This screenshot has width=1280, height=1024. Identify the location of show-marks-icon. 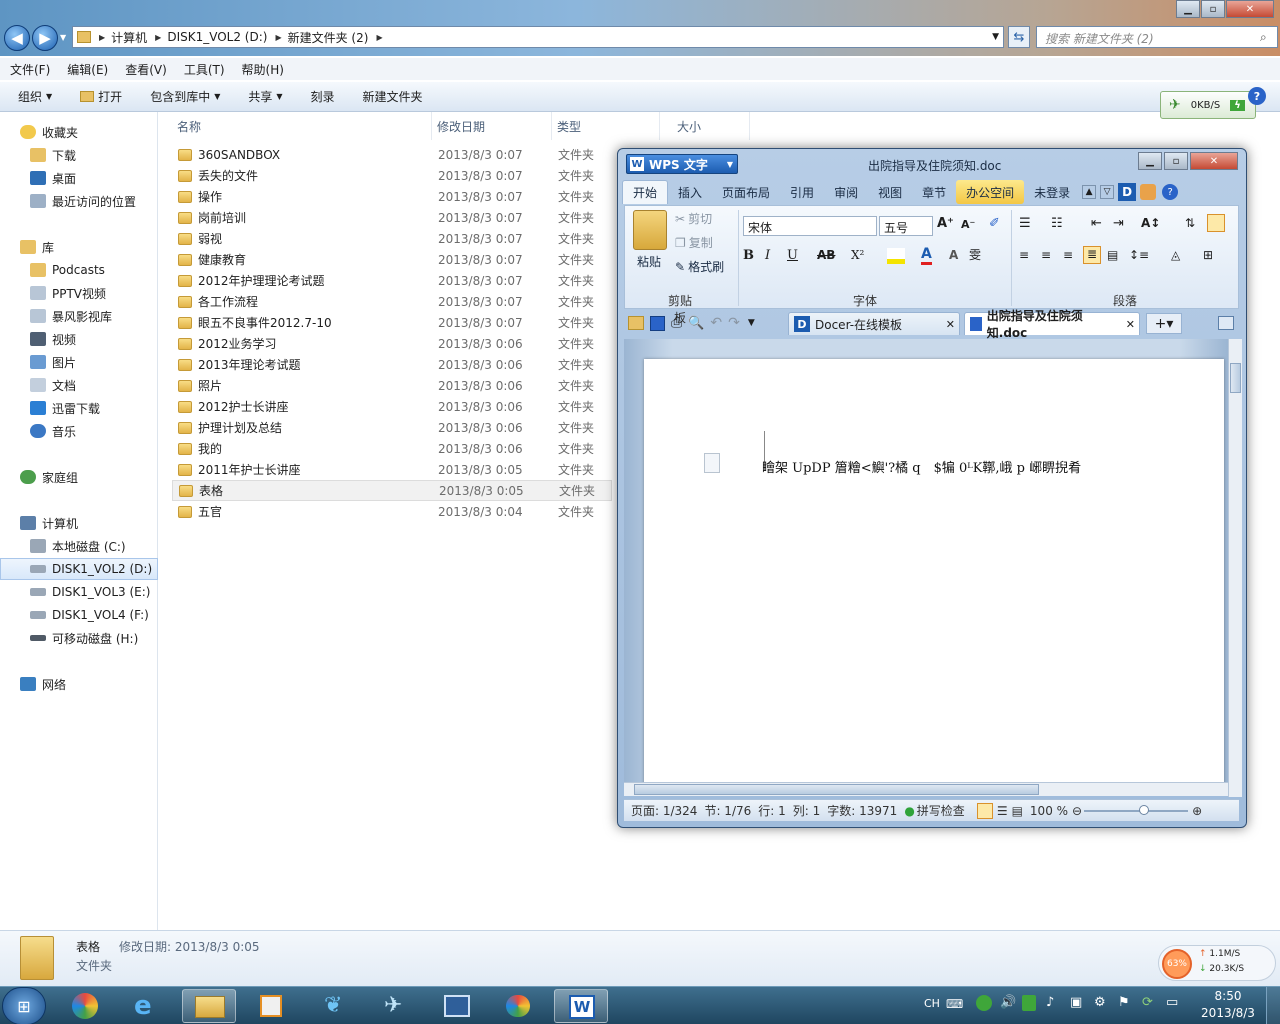
(1216, 223).